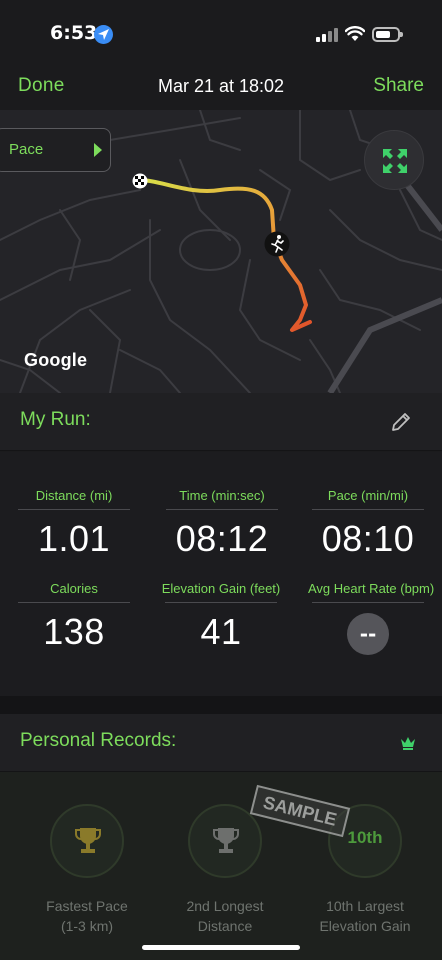  What do you see at coordinates (221, 588) in the screenshot?
I see `stat-label: Elevation Gain (feet)` at bounding box center [221, 588].